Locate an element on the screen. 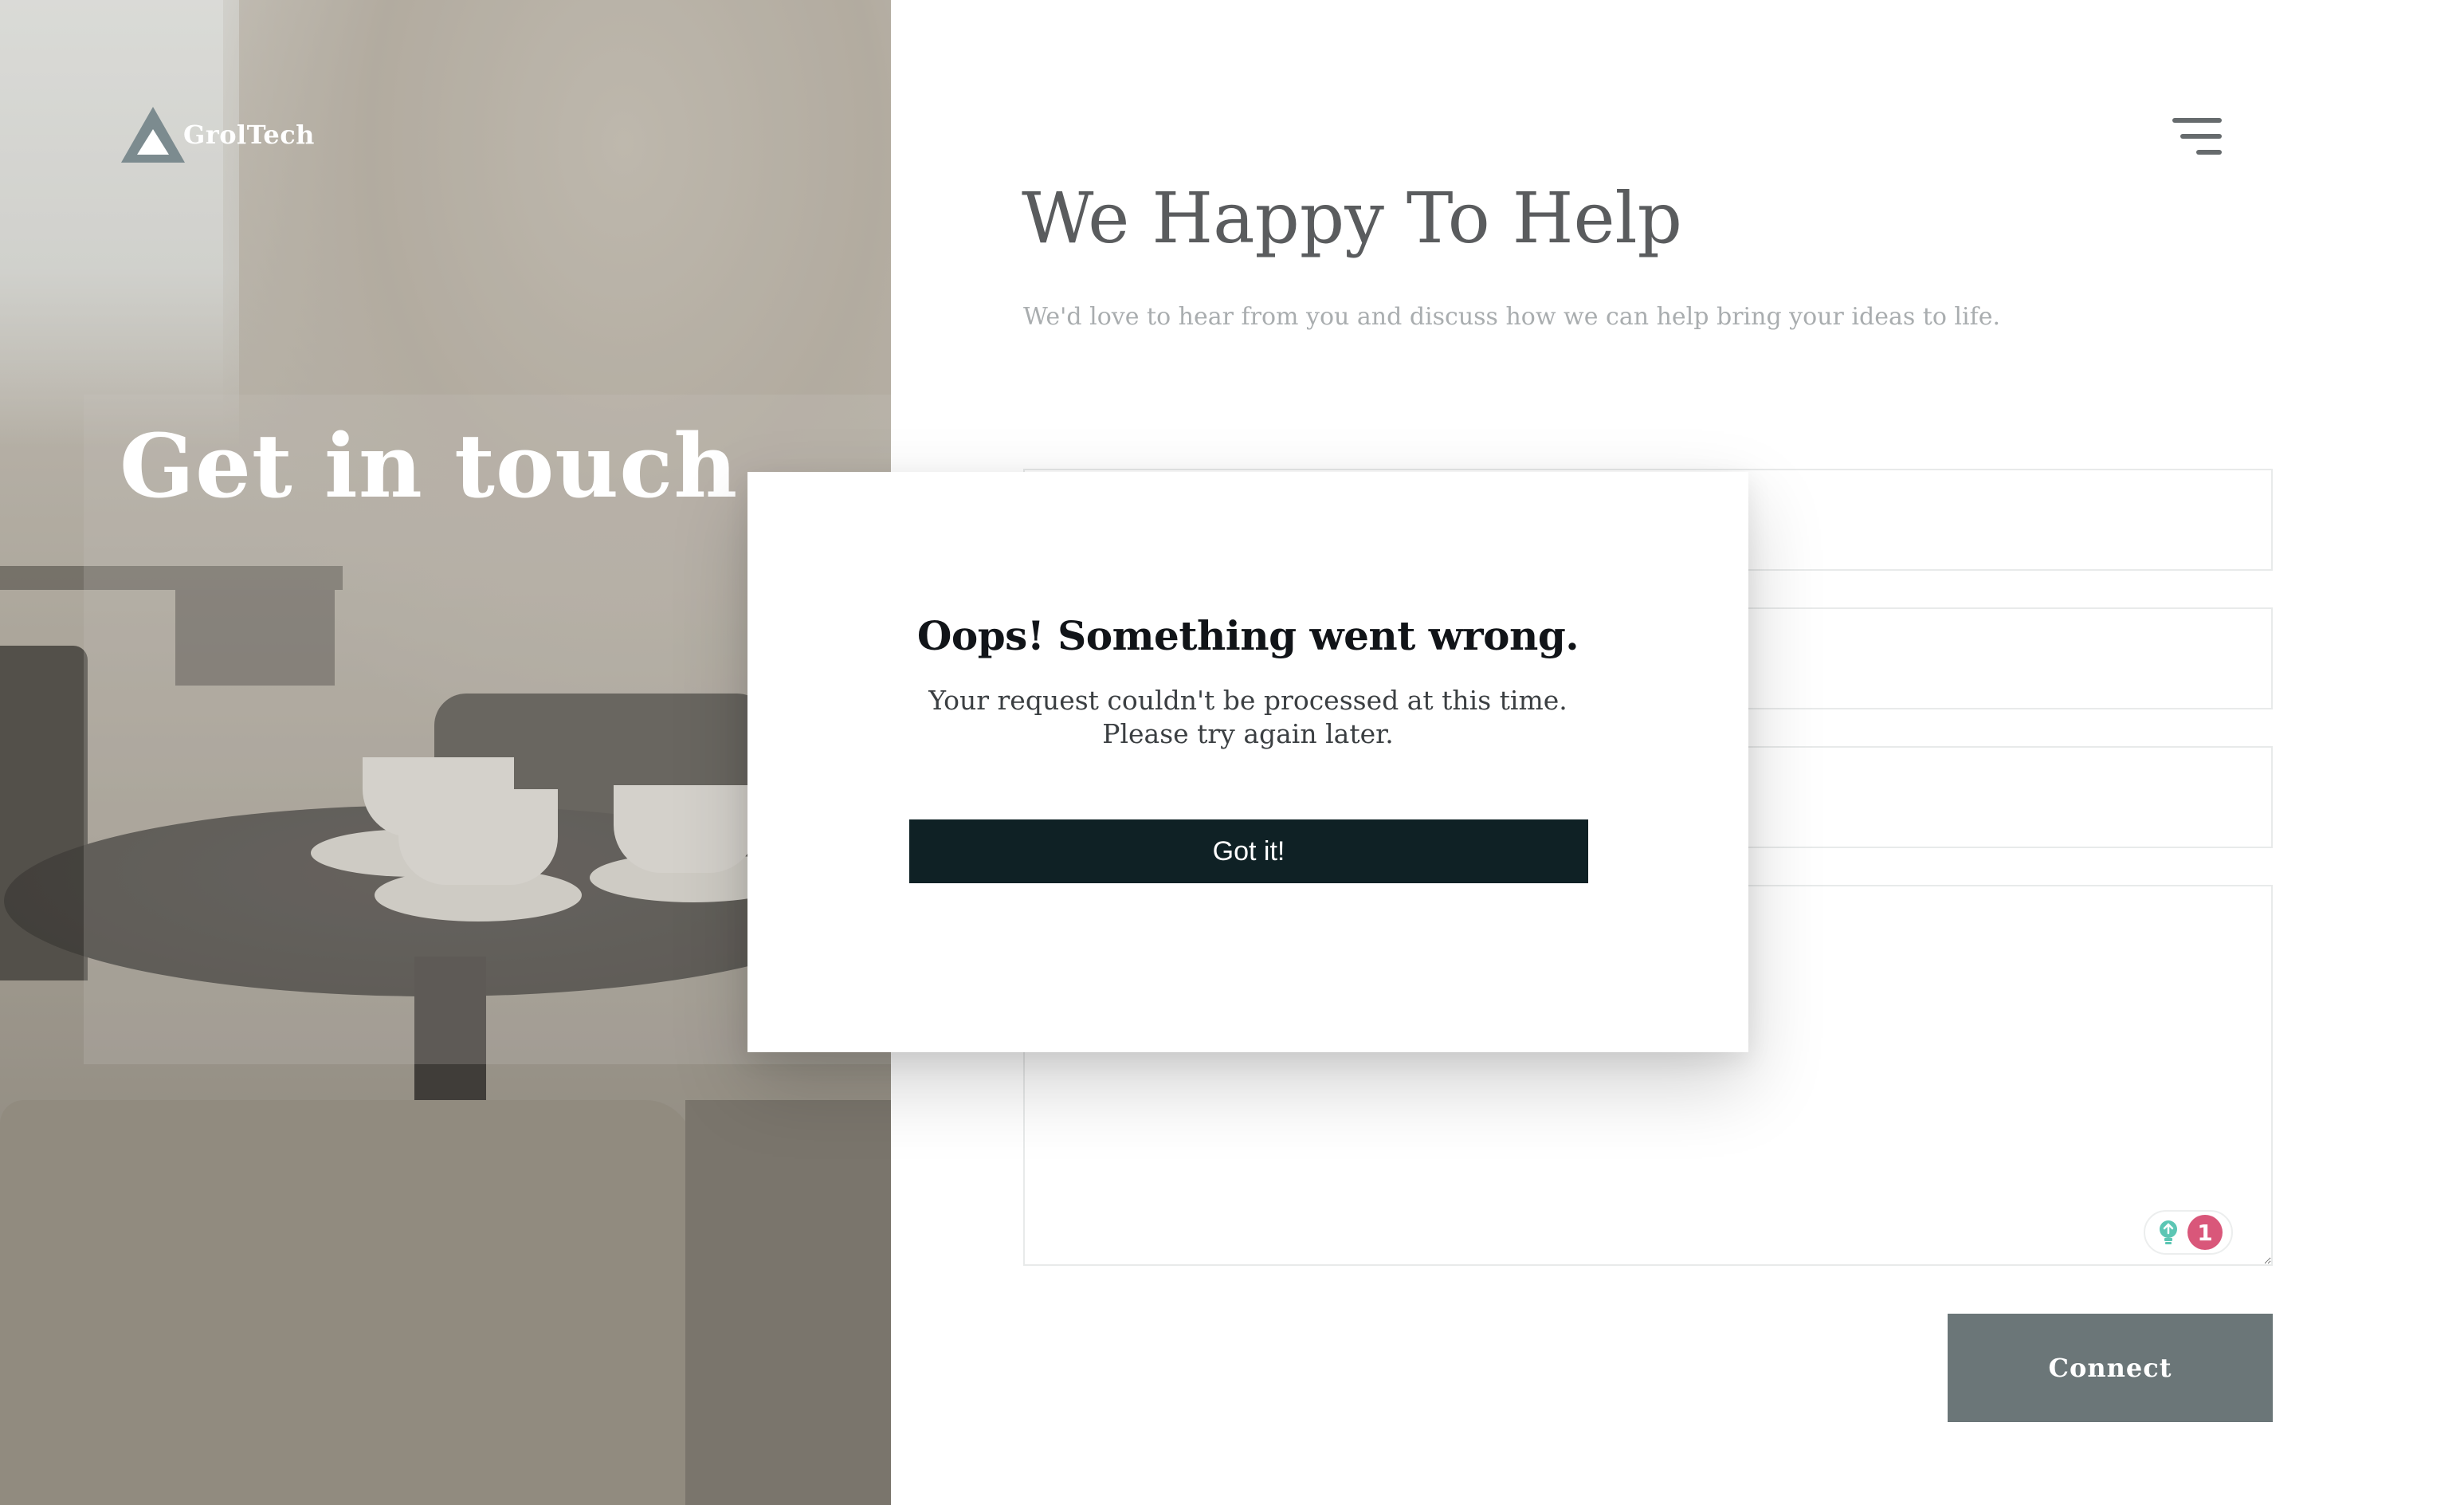 This screenshot has width=2464, height=1505. hero-heading: Get in touch is located at coordinates (430, 466).